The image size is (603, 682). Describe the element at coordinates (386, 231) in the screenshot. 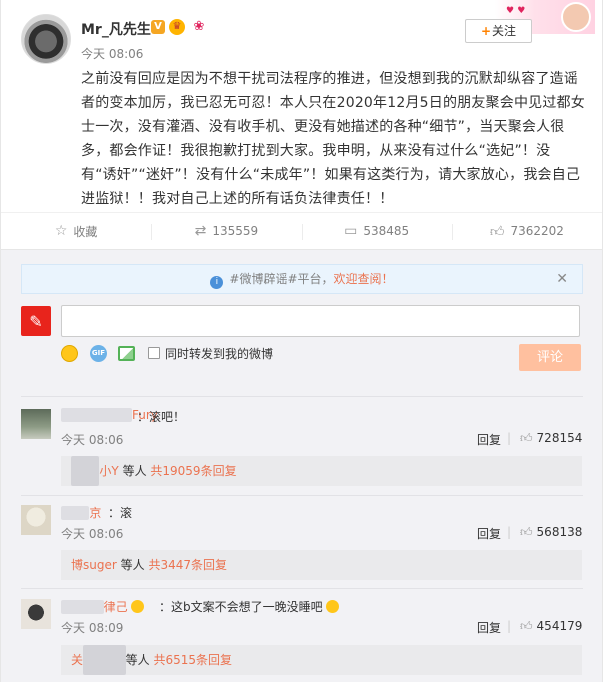

I see `comment-count: 538485` at that location.